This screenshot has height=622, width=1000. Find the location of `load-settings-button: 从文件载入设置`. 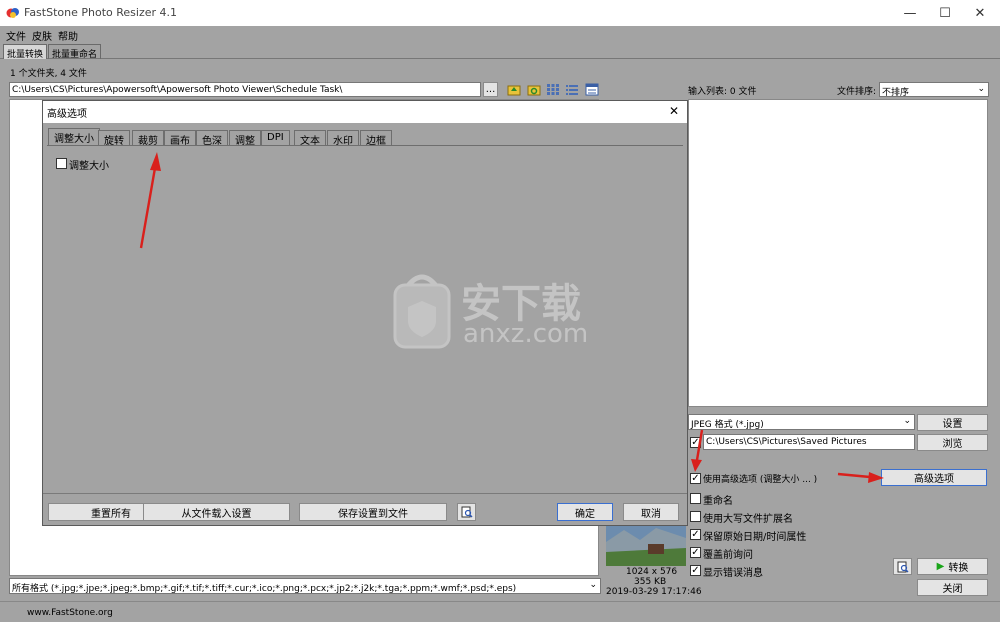

load-settings-button: 从文件载入设置 is located at coordinates (216, 512).